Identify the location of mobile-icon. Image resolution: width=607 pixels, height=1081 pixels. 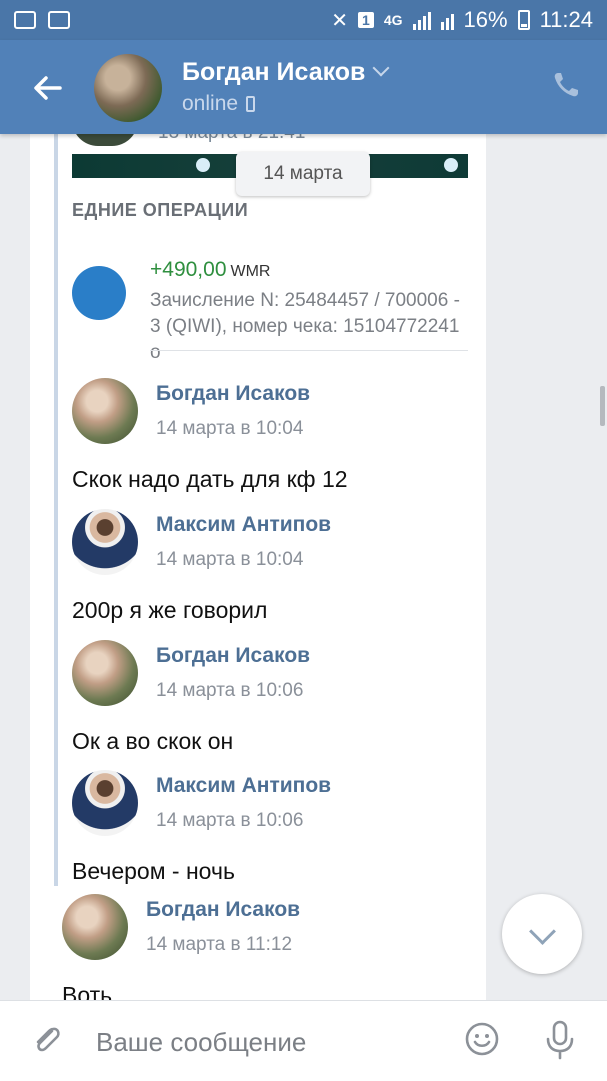
(251, 104).